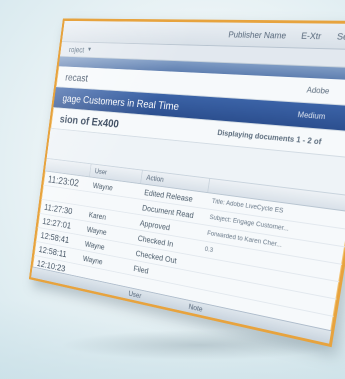  Describe the element at coordinates (64, 195) in the screenshot. I see `cell-time` at that location.